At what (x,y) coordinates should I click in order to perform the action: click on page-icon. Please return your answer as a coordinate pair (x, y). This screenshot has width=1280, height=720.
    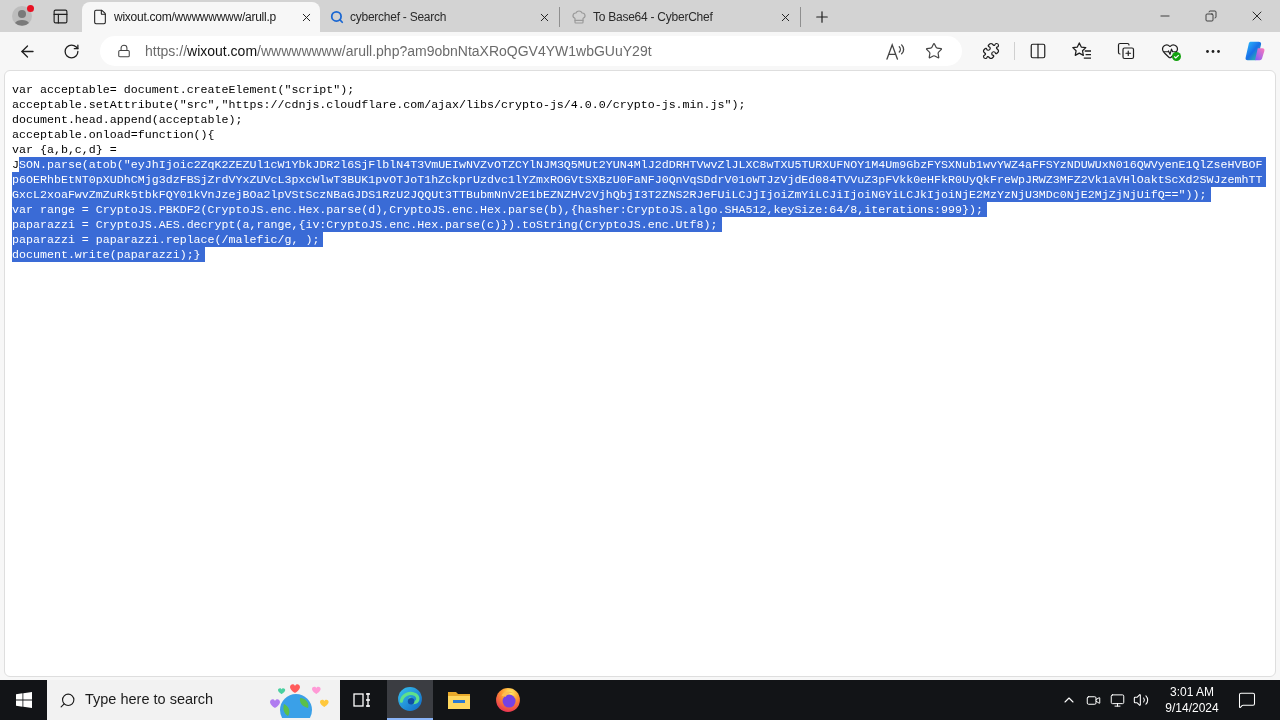
    Looking at the image, I should click on (100, 17).